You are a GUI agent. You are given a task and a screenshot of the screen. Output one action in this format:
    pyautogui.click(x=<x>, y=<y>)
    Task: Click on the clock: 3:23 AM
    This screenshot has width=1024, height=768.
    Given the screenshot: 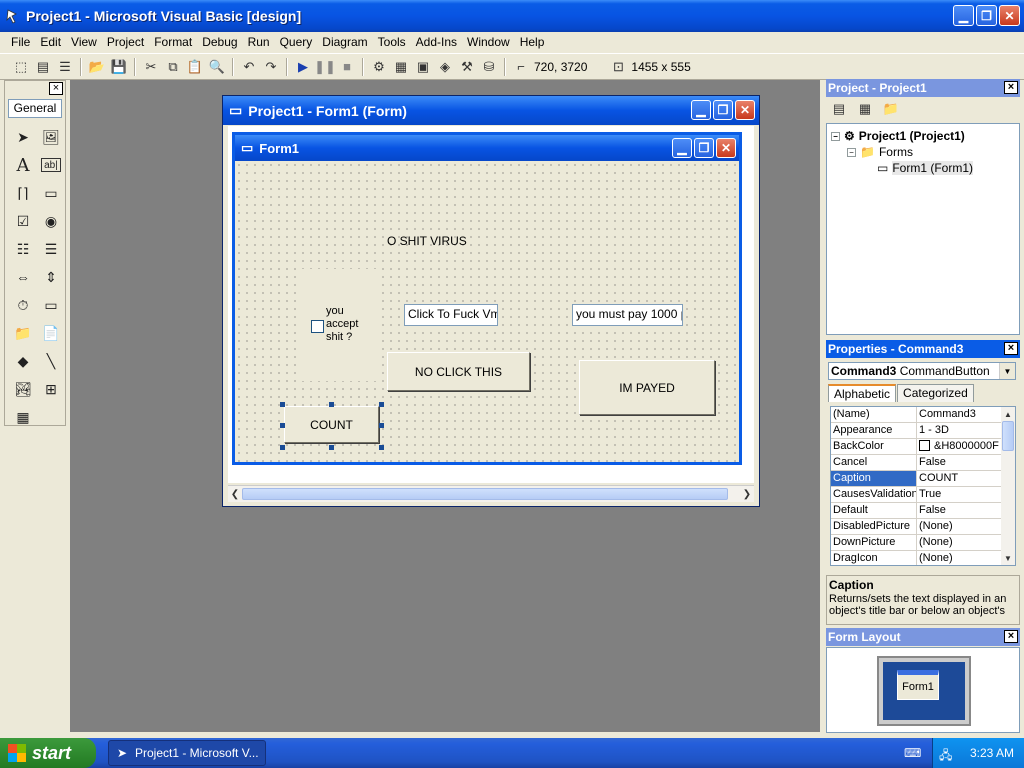 What is the action you would take?
    pyautogui.click(x=992, y=753)
    